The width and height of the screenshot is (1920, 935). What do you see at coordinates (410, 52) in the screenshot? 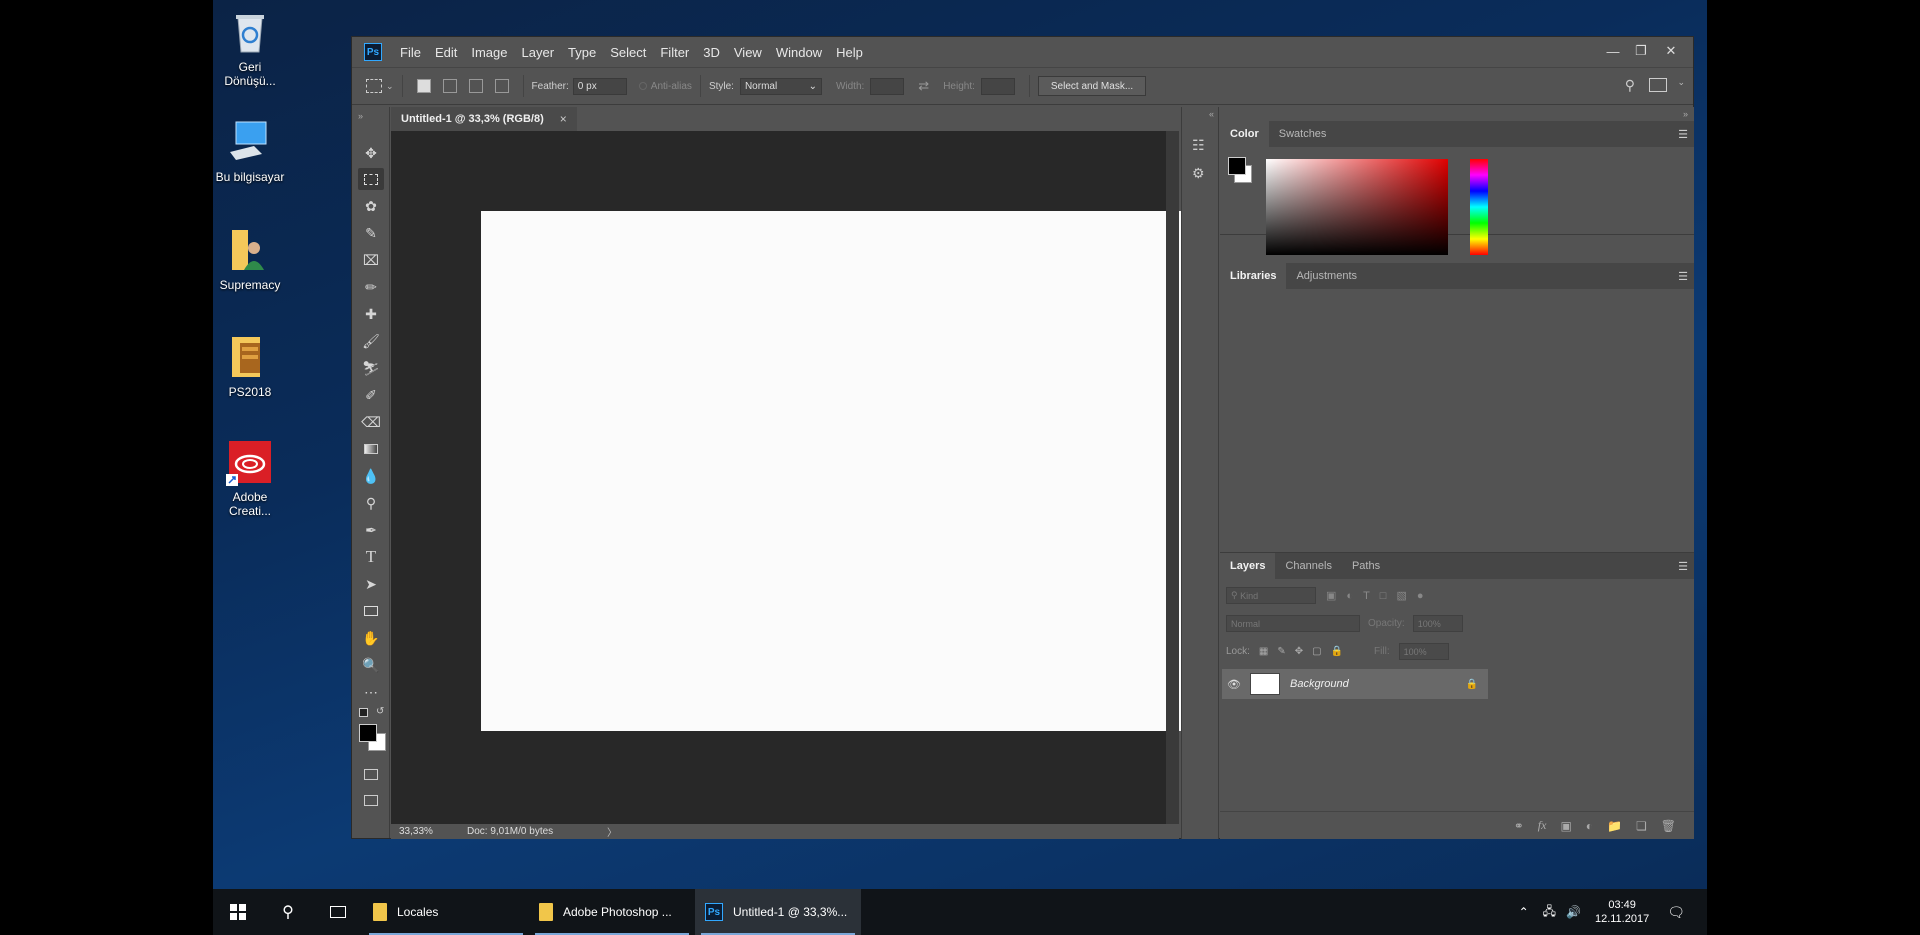
I see `menu-file: File` at bounding box center [410, 52].